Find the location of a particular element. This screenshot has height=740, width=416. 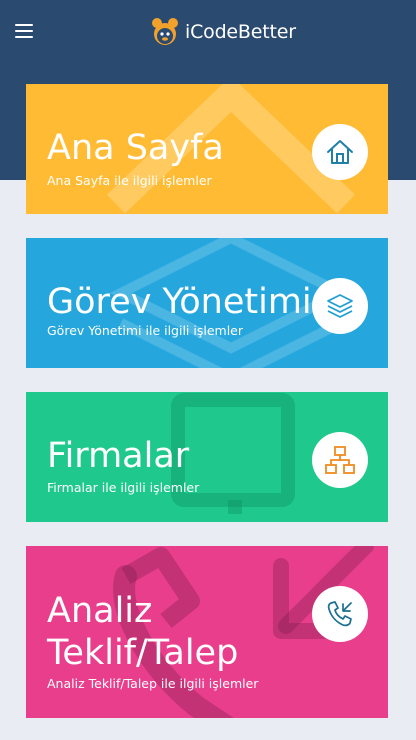

logo-icon is located at coordinates (165, 31).